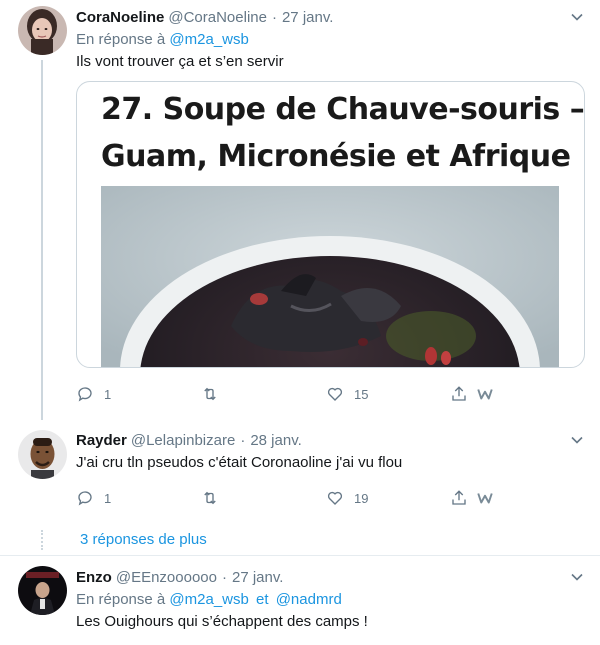 Image resolution: width=600 pixels, height=645 pixels. I want to click on tweet-header: CoraNoeline @CoraNoeline · 27 janv., so click(331, 18).